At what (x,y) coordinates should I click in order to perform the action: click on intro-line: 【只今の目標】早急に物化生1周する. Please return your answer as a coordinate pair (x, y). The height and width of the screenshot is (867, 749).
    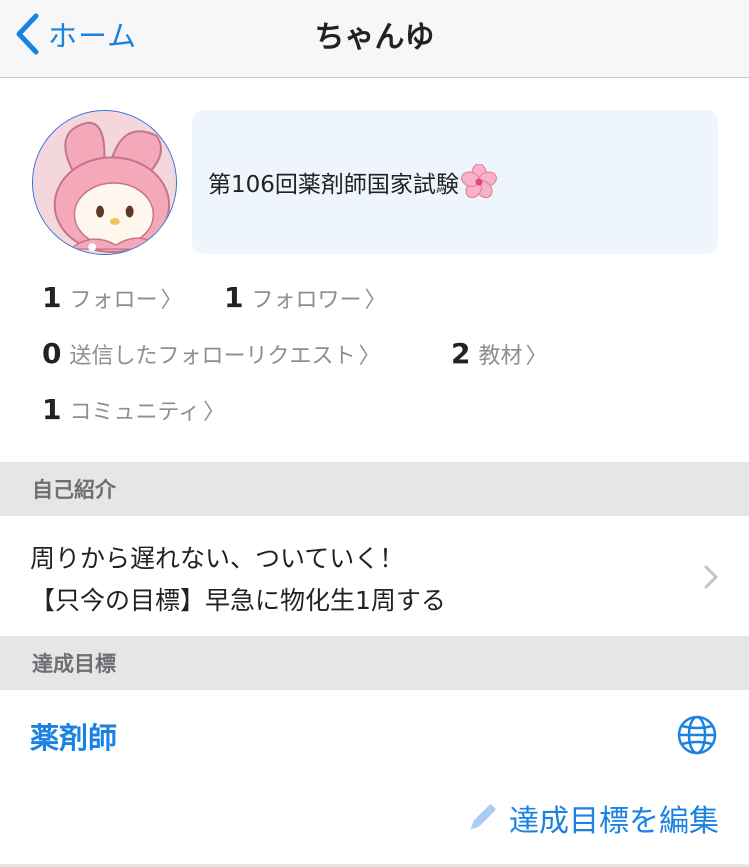
    Looking at the image, I should click on (238, 600).